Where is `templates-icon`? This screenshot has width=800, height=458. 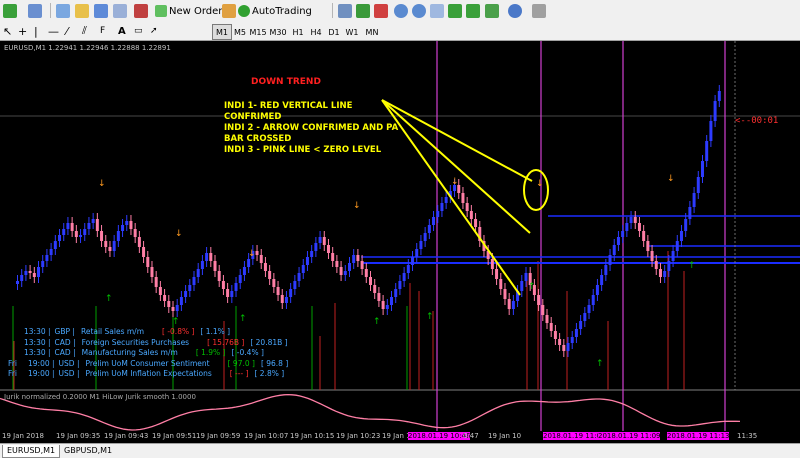
templates-icon is located at coordinates (539, 11).